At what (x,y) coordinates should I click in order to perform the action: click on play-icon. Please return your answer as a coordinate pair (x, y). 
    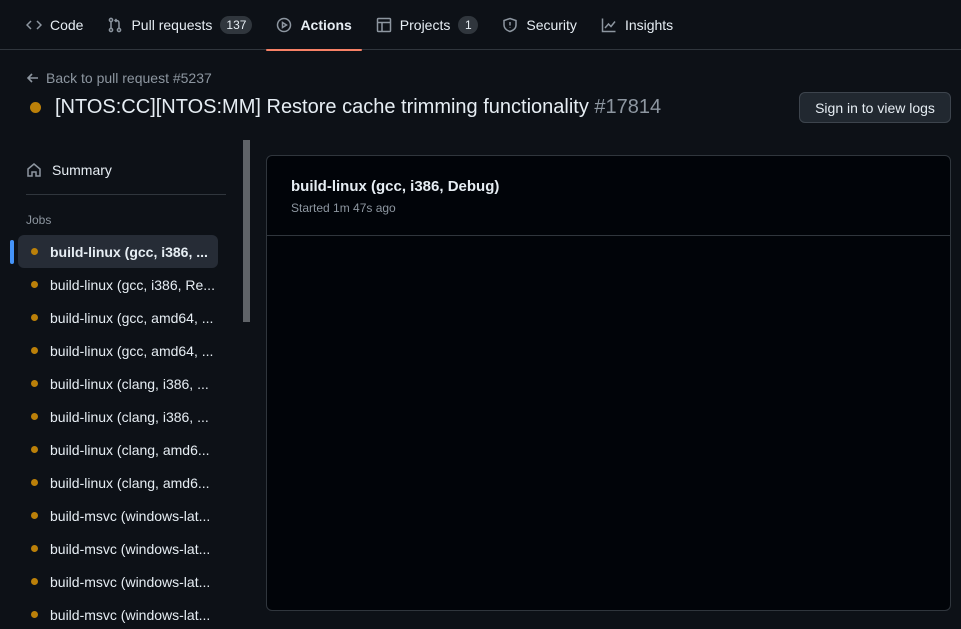
    Looking at the image, I should click on (284, 25).